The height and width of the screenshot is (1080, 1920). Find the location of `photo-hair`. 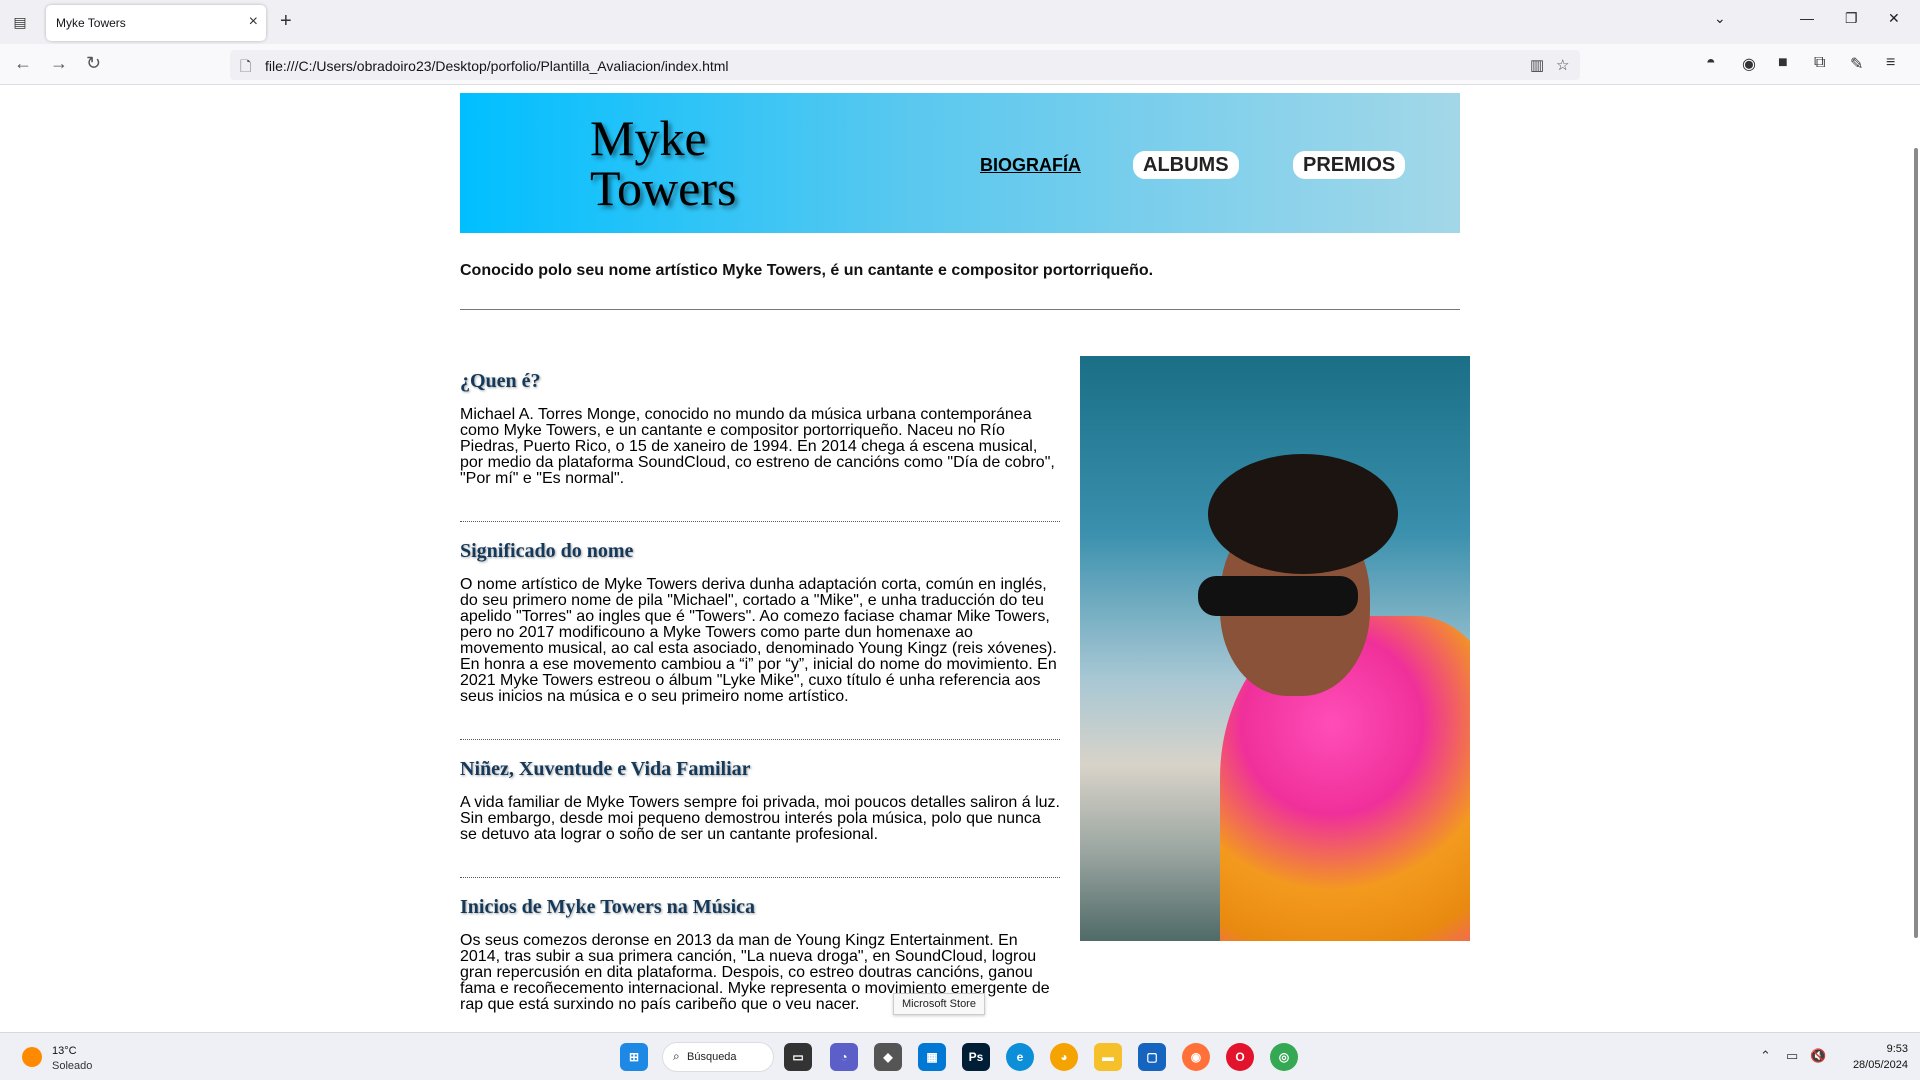

photo-hair is located at coordinates (1303, 514).